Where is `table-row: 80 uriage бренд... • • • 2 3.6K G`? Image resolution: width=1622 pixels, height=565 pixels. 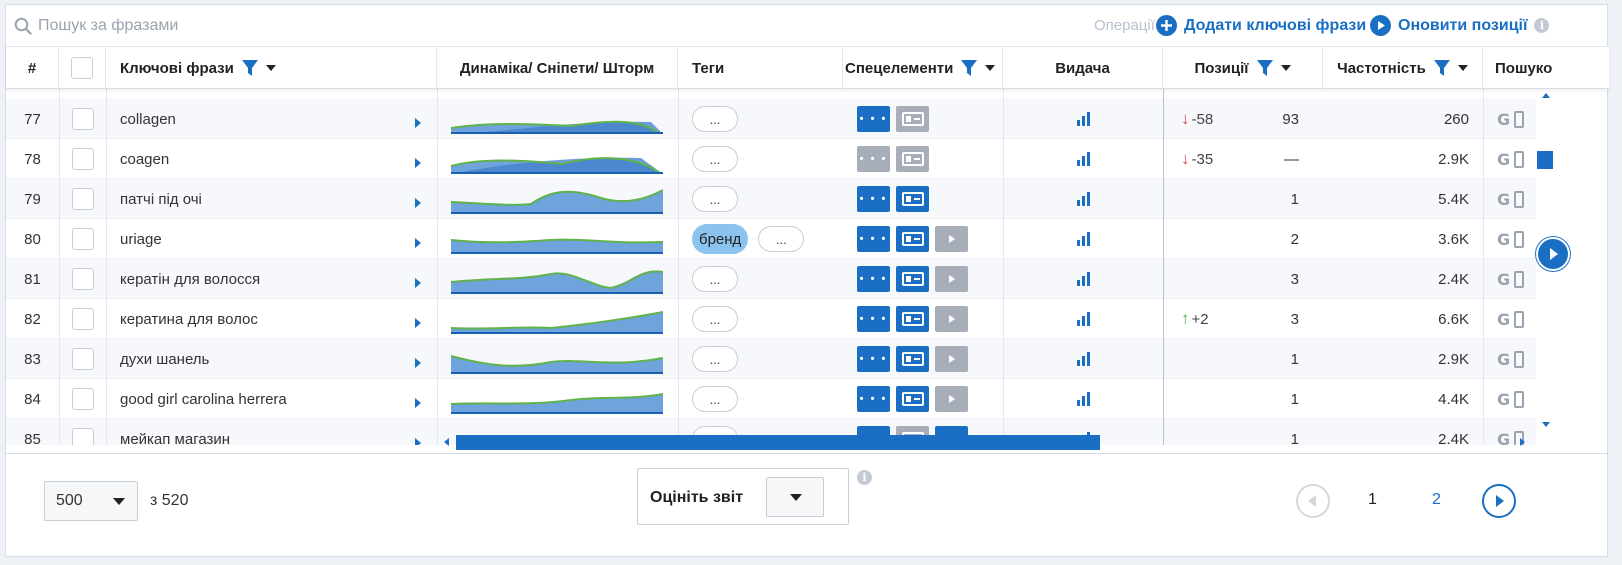
table-row: 80 uriage бренд... • • • 2 3.6K G is located at coordinates (771, 239).